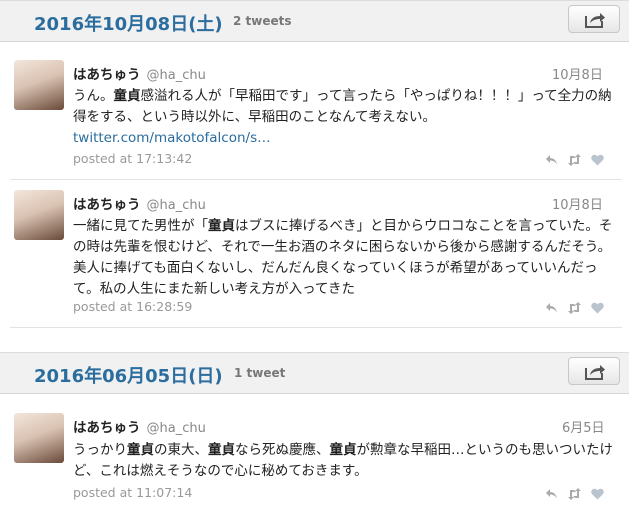 This screenshot has height=527, width=629. What do you see at coordinates (132, 158) in the screenshot?
I see `posted-time: posted at 17:13:42` at bounding box center [132, 158].